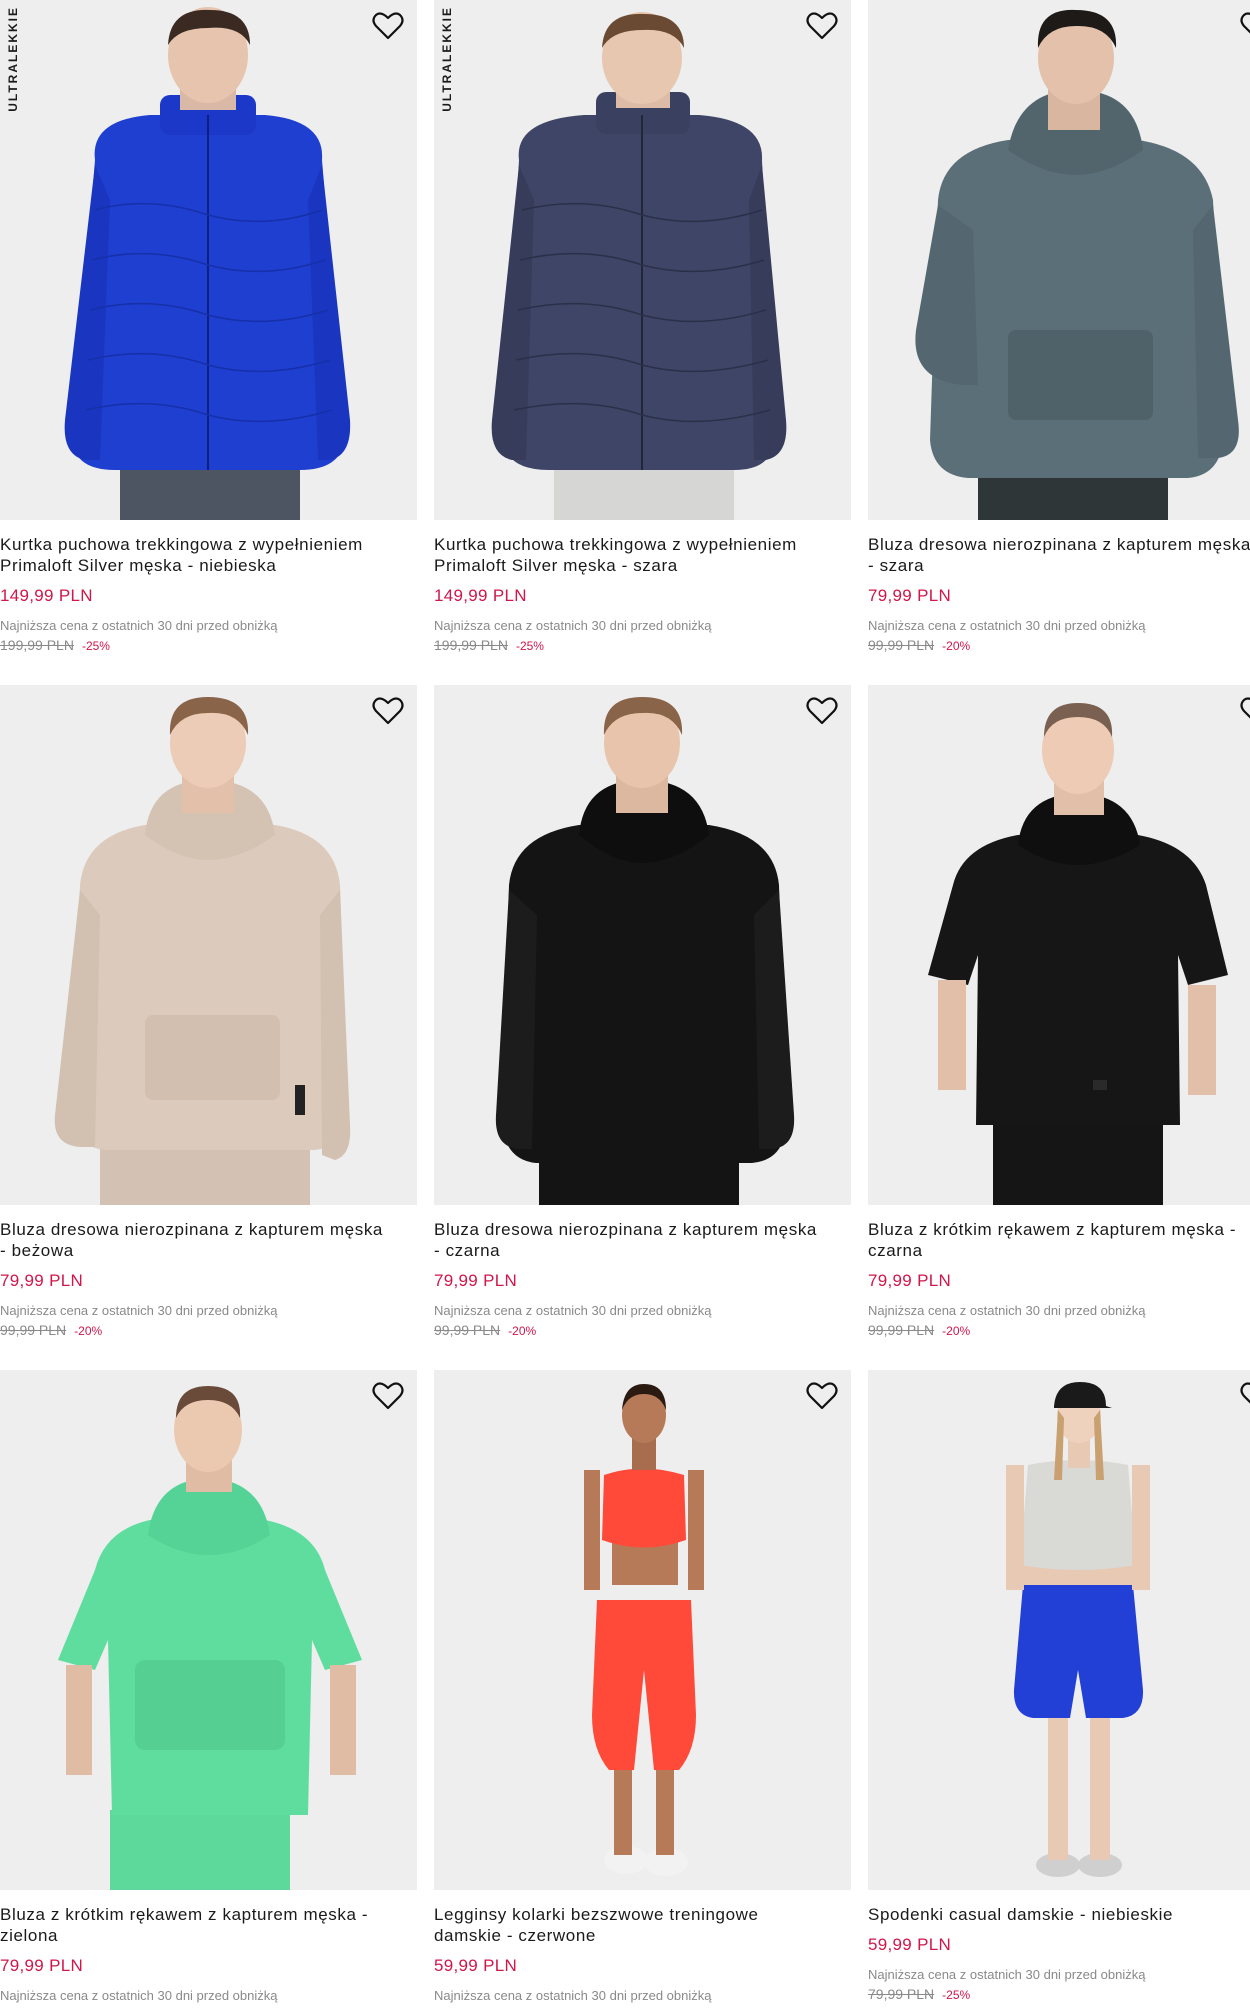 The height and width of the screenshot is (2014, 1250). Describe the element at coordinates (1078, 1629) in the screenshot. I see `product-photo-blue-shorts` at that location.